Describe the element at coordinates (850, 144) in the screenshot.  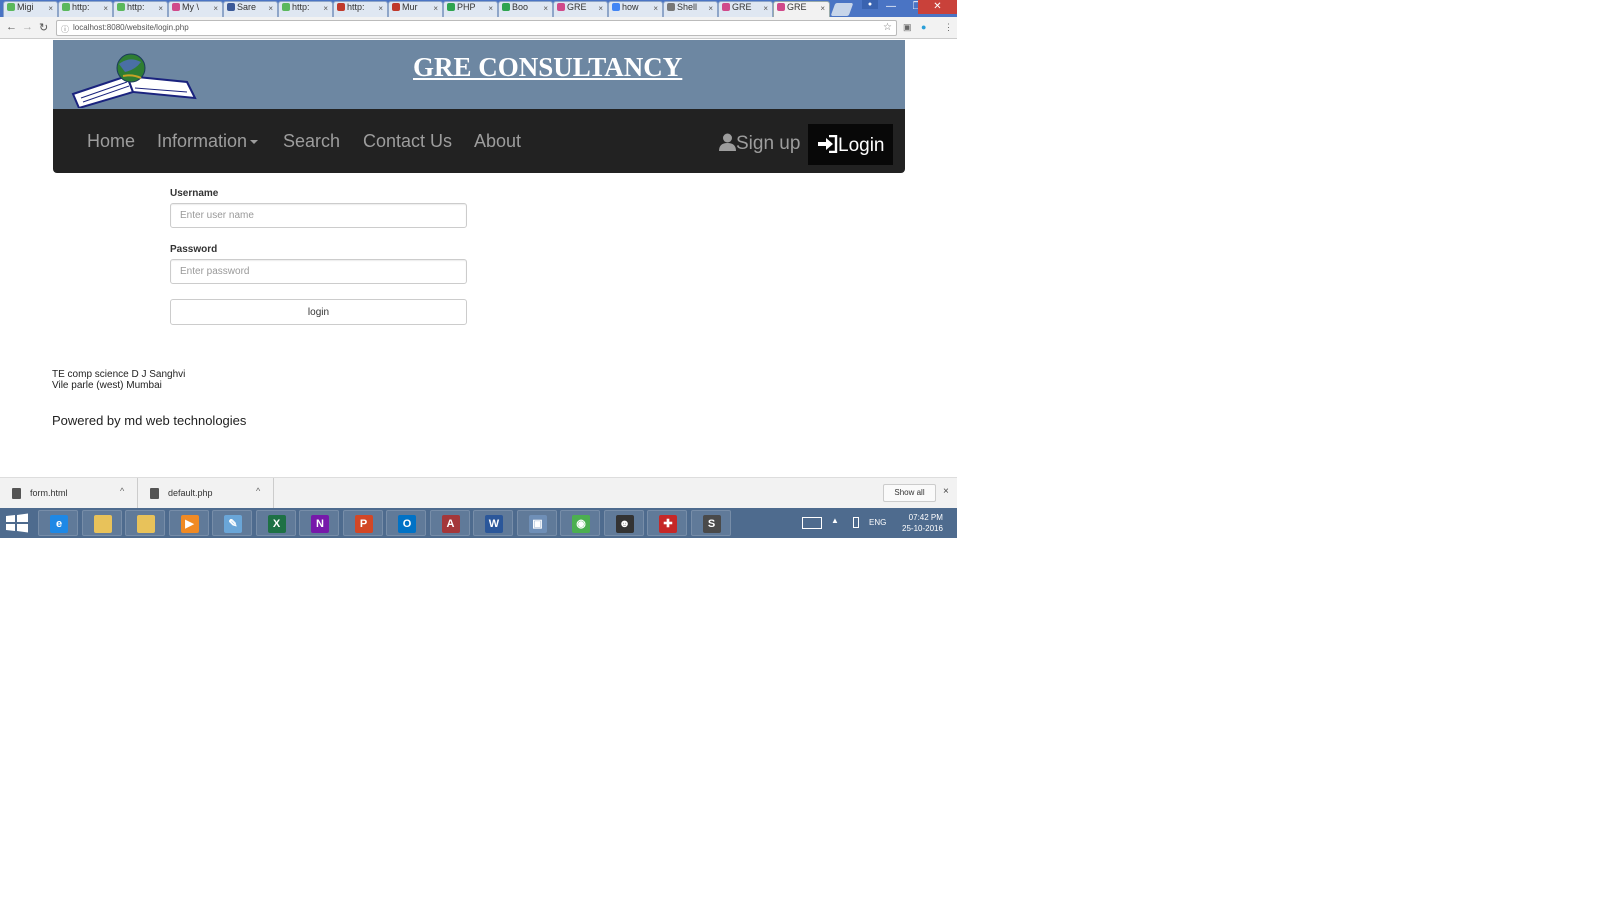
I see `nav-login-link: Login` at that location.